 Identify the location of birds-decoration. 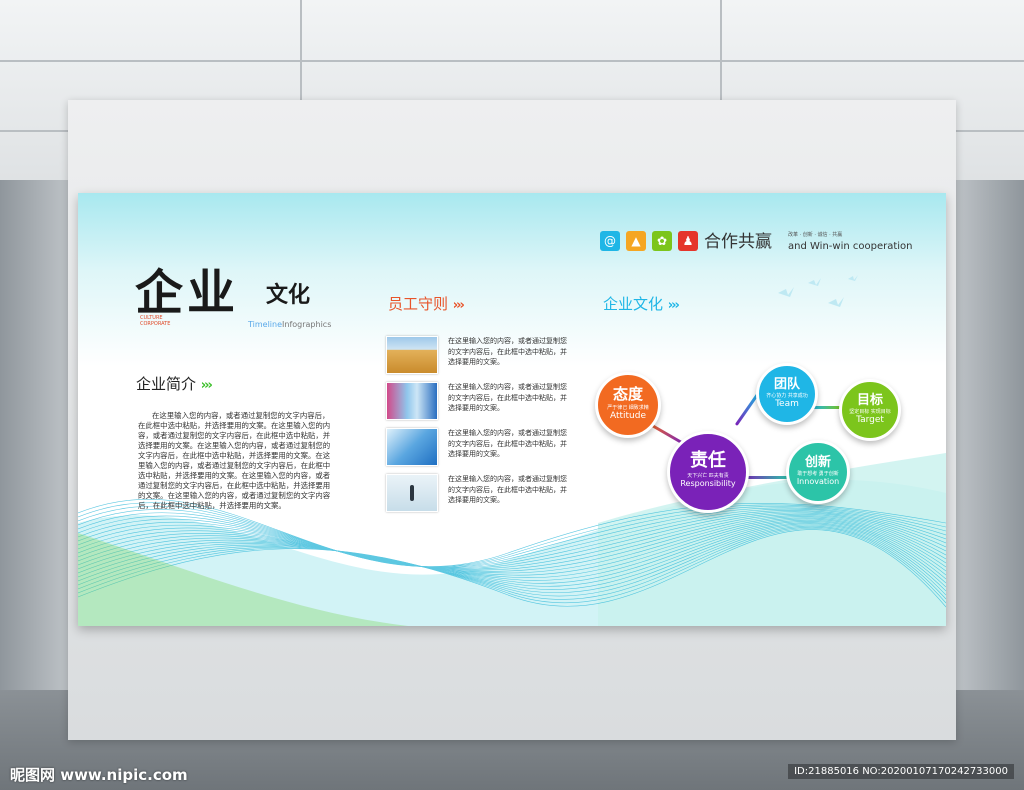
(818, 291).